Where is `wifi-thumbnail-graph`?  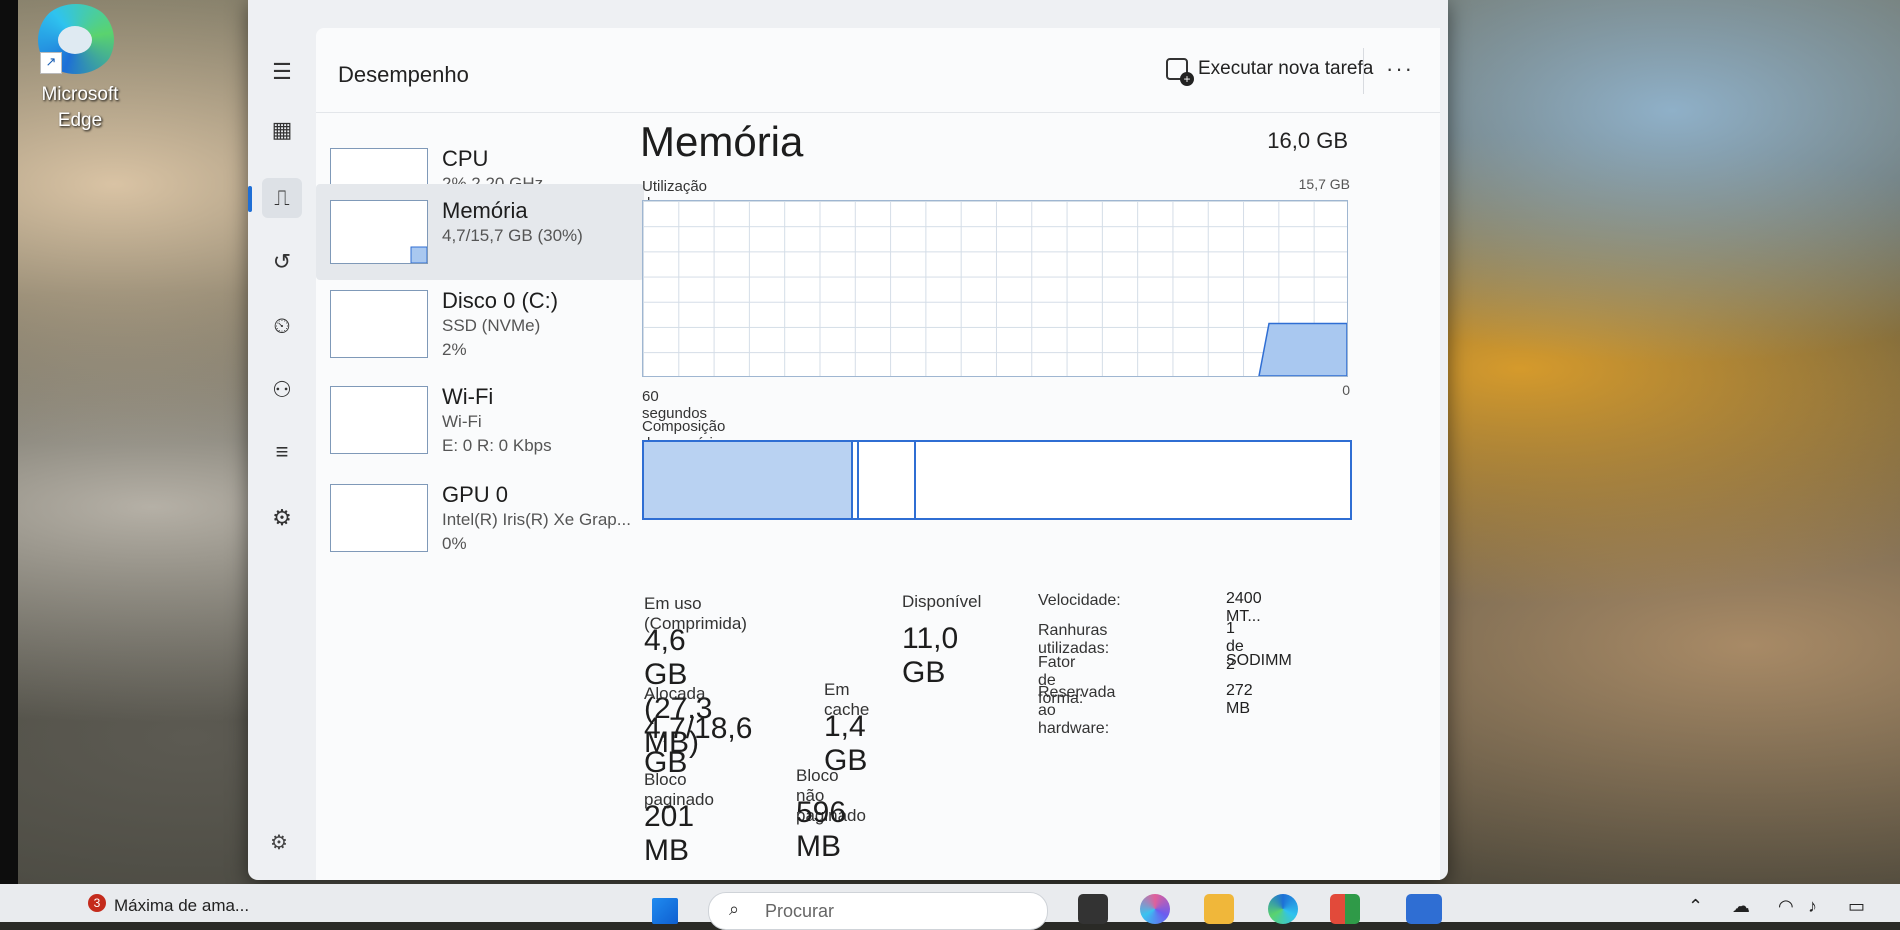 wifi-thumbnail-graph is located at coordinates (379, 420).